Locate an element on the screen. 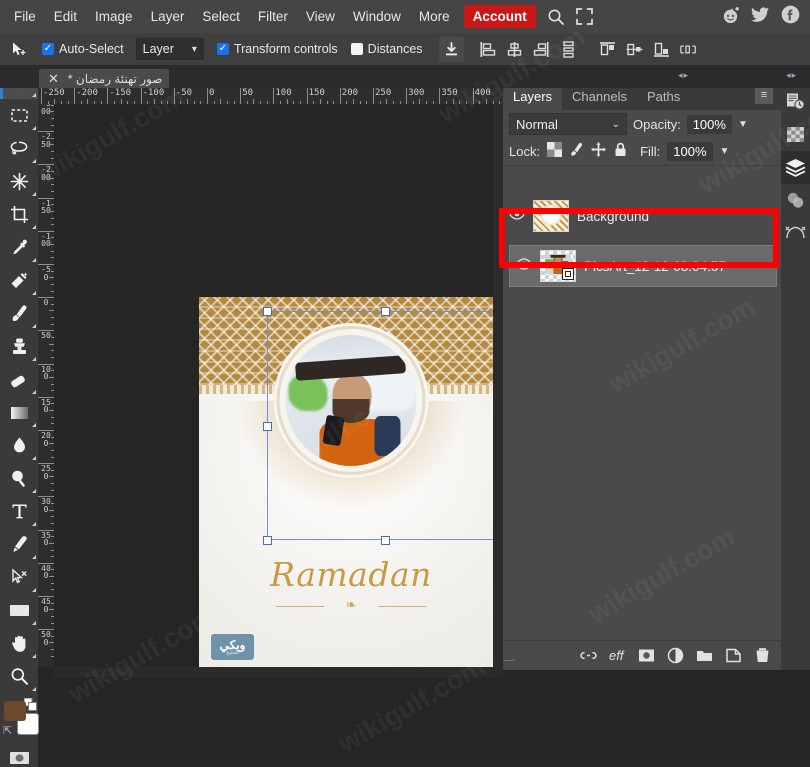  menu-item-more: More is located at coordinates (434, 16).